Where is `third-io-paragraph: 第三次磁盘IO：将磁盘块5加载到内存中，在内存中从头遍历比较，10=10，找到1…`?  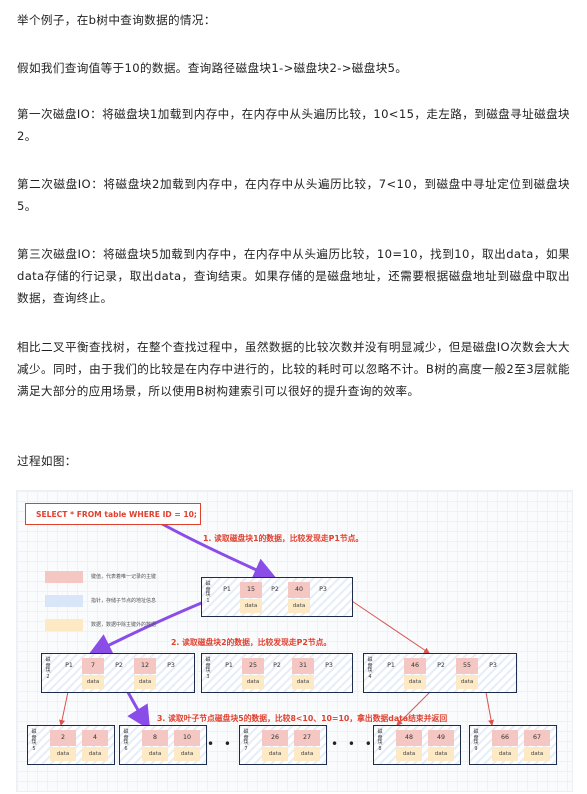 third-io-paragraph: 第三次磁盘IO：将磁盘块5加载到内存中，在内存中从头遍历比较，10=10，找到1… is located at coordinates (293, 276).